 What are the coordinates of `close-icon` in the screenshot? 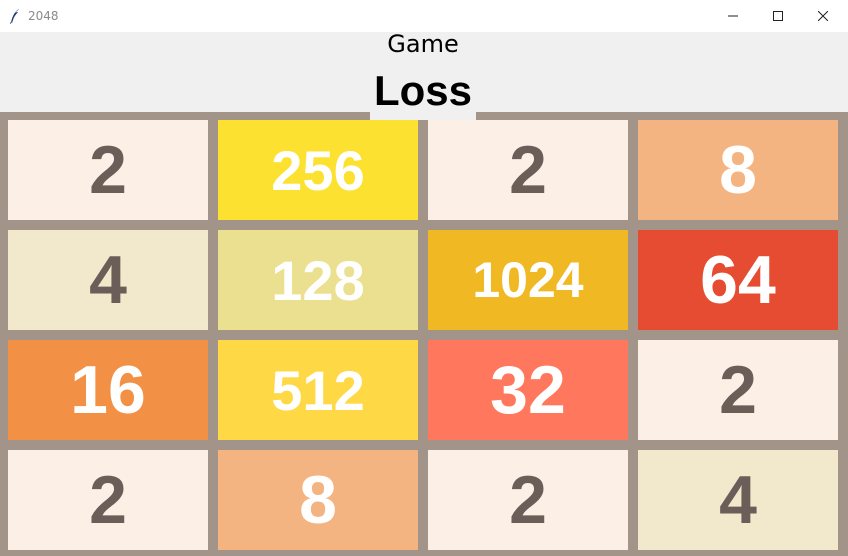 It's located at (823, 16).